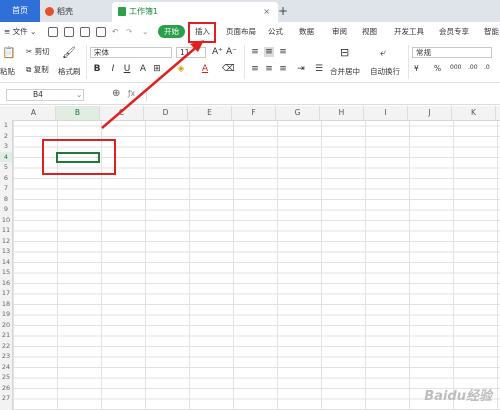  What do you see at coordinates (458, 396) in the screenshot?
I see `watermark: Baidu经验` at bounding box center [458, 396].